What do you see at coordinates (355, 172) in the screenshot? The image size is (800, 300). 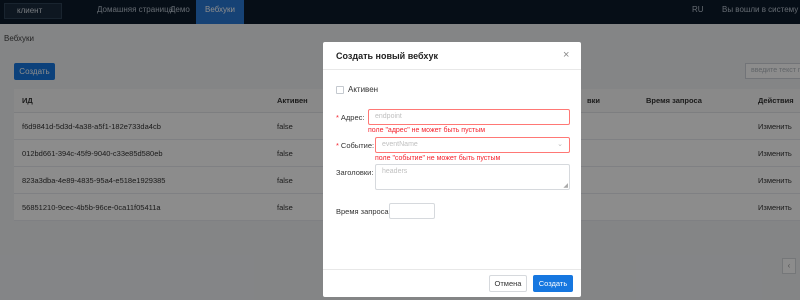 I see `headers-label: Заголовки:` at bounding box center [355, 172].